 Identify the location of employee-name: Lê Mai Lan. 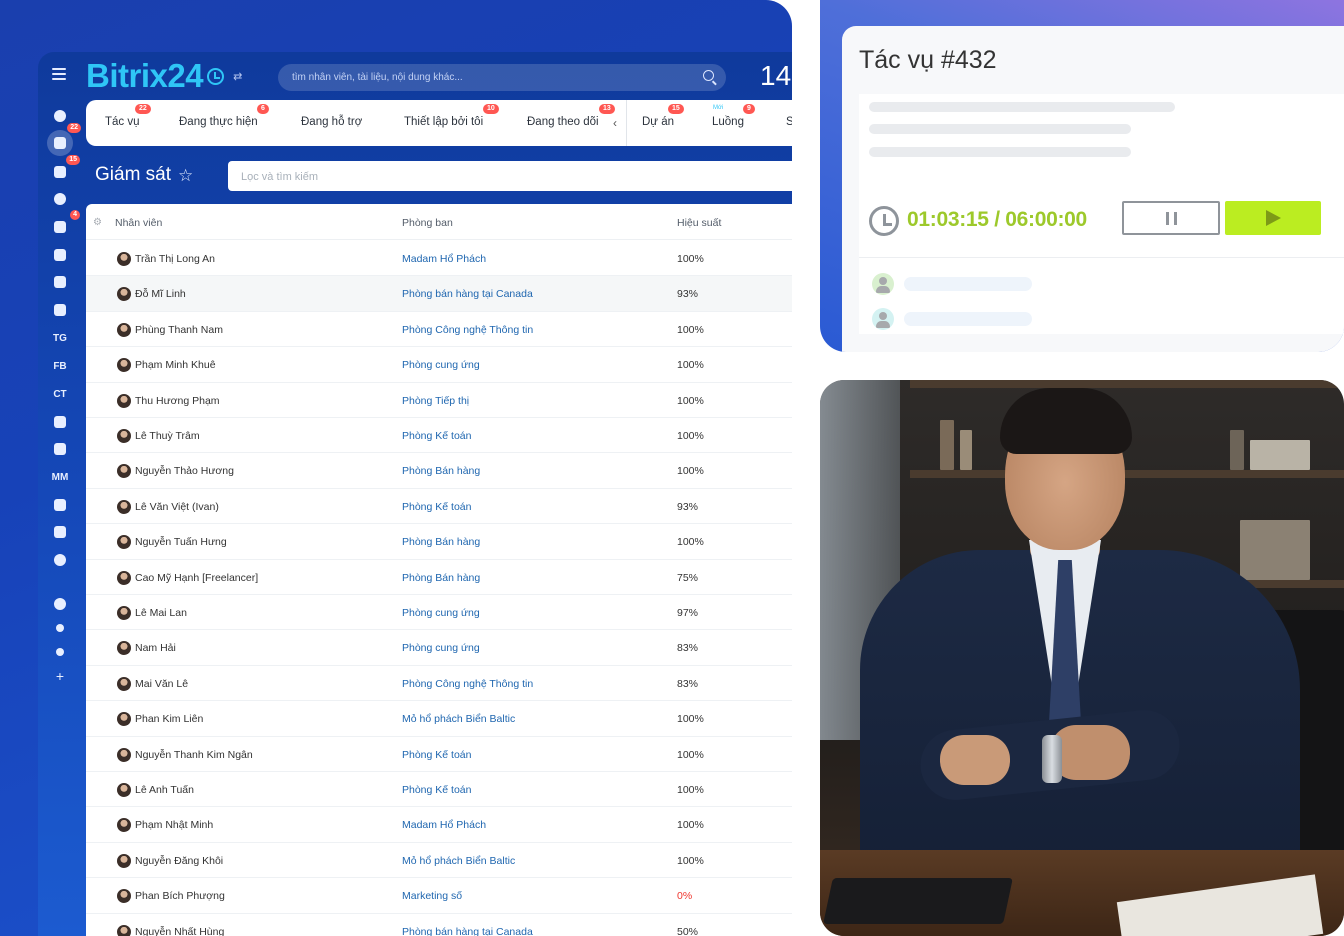
(161, 613).